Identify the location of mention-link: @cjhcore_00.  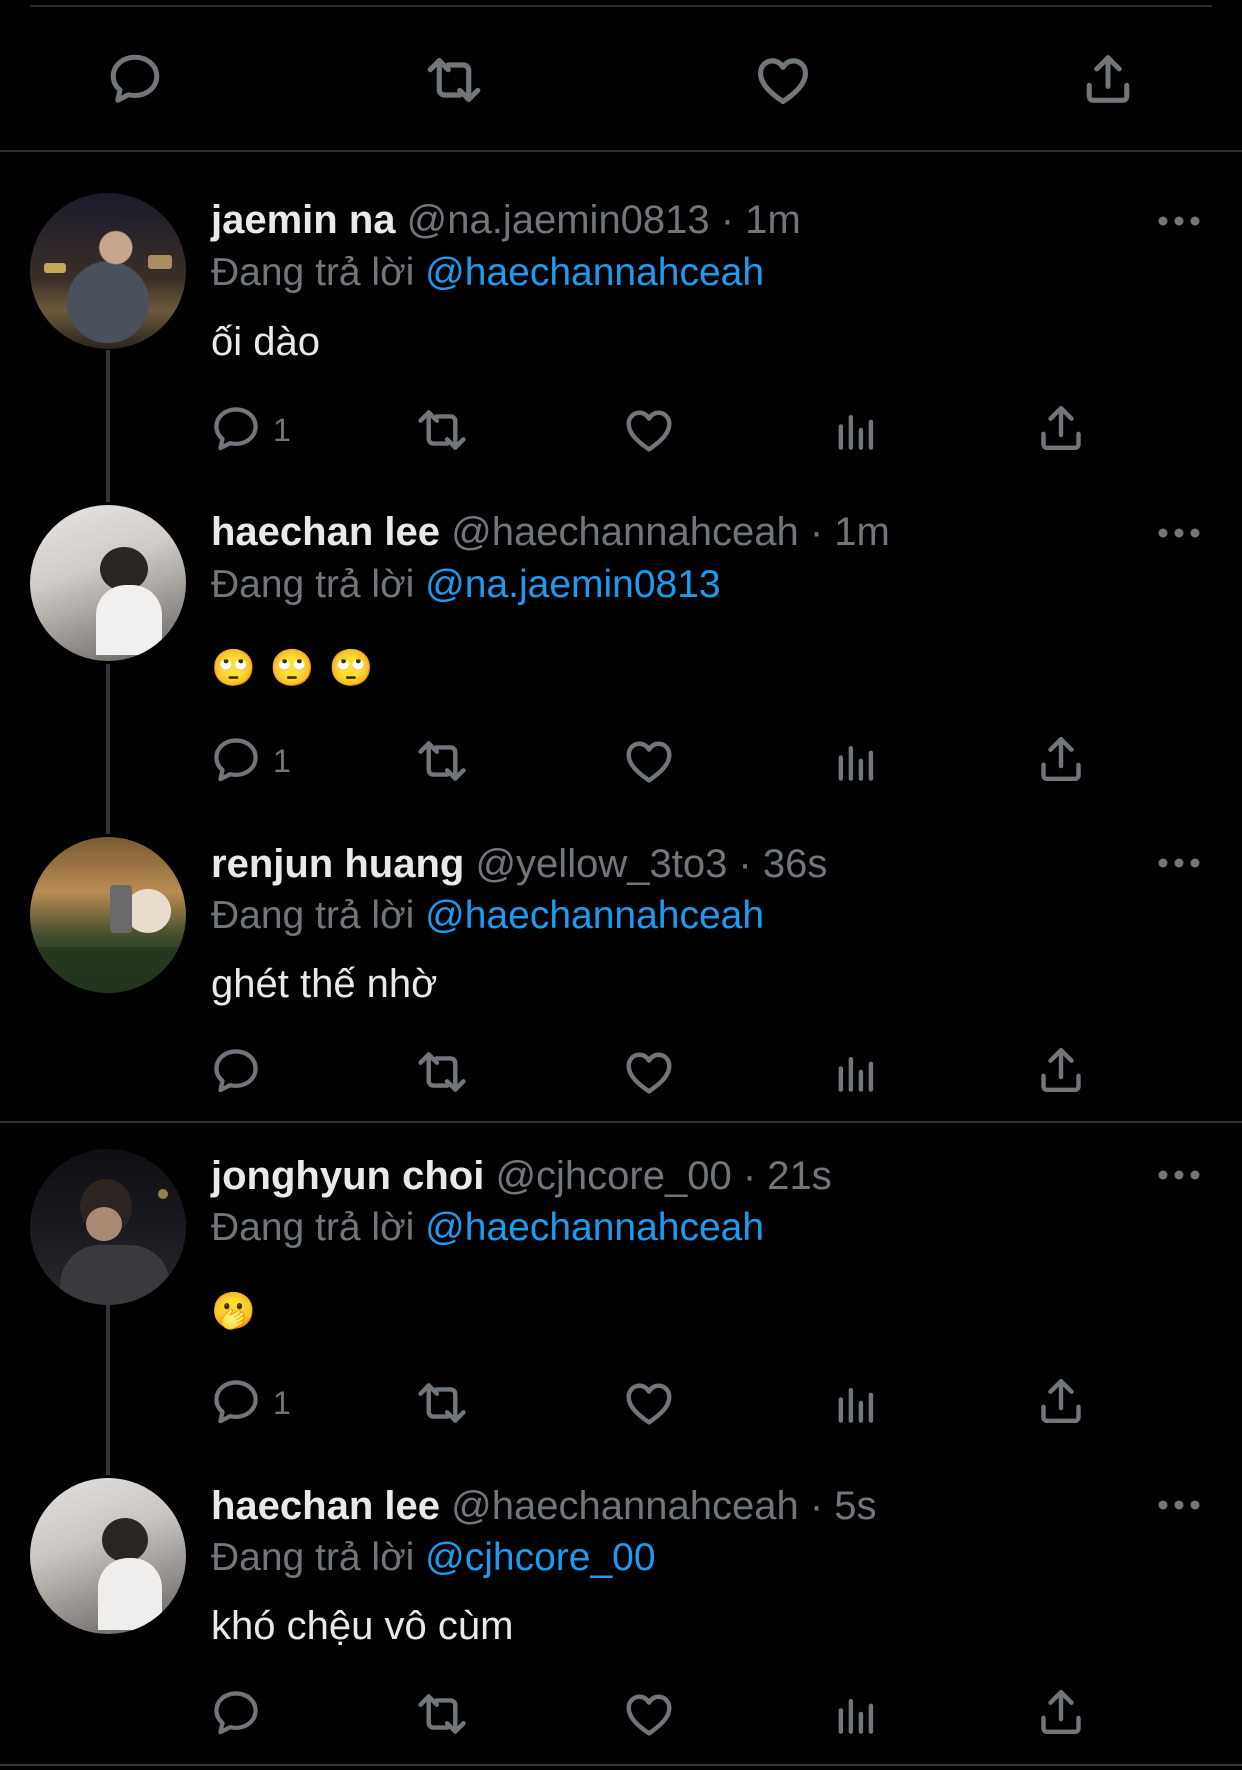
(540, 1557).